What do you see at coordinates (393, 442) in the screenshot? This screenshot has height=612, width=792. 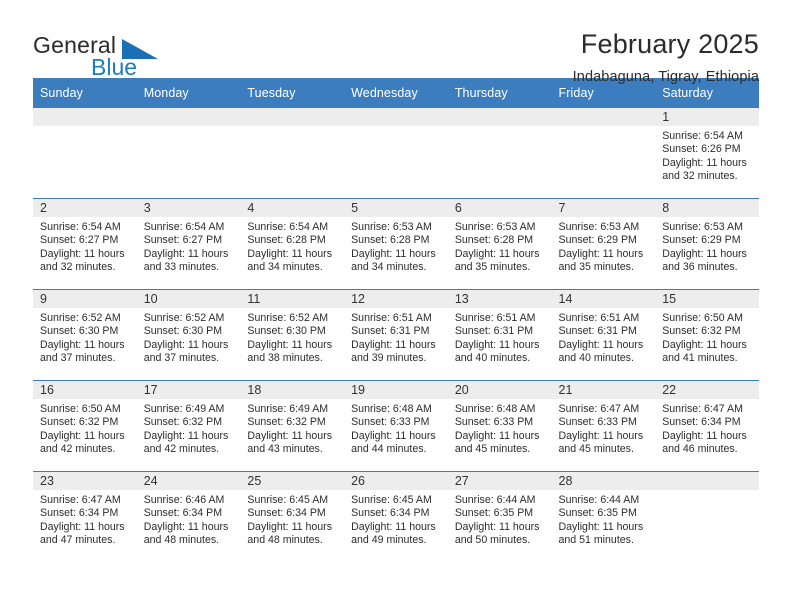 I see `daylight-duration: Daylight: 11 hours and 44 minutes.` at bounding box center [393, 442].